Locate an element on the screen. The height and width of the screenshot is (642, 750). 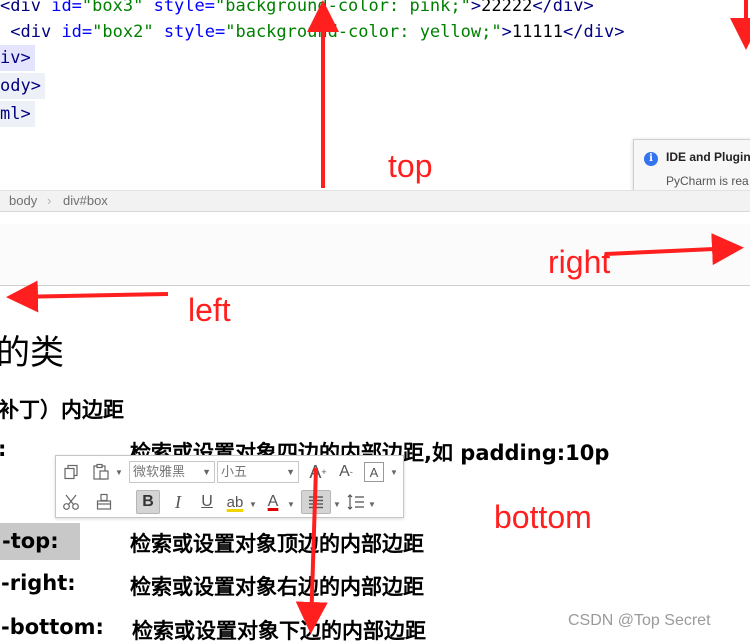
shrink-font-sup: - is located at coordinates (351, 472).